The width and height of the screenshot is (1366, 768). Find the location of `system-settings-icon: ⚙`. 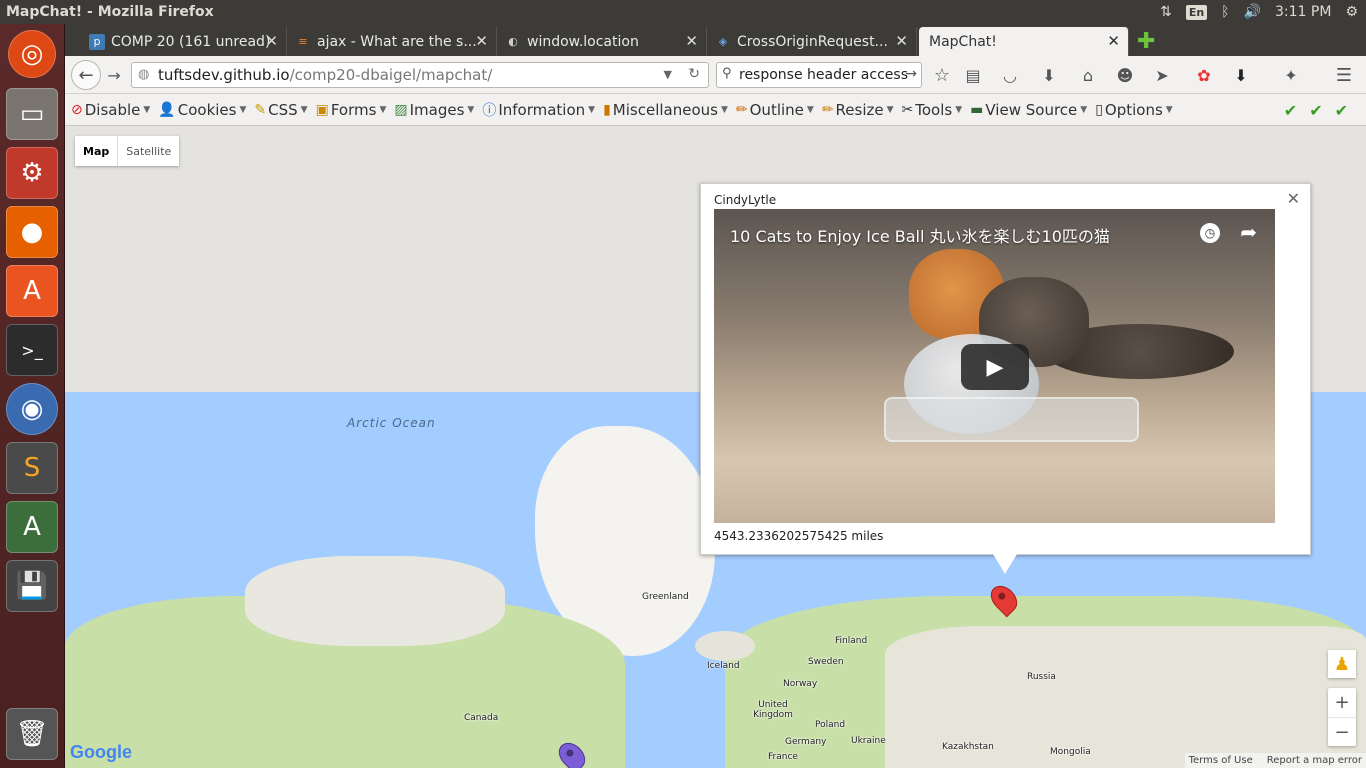

system-settings-icon: ⚙ is located at coordinates (32, 173).